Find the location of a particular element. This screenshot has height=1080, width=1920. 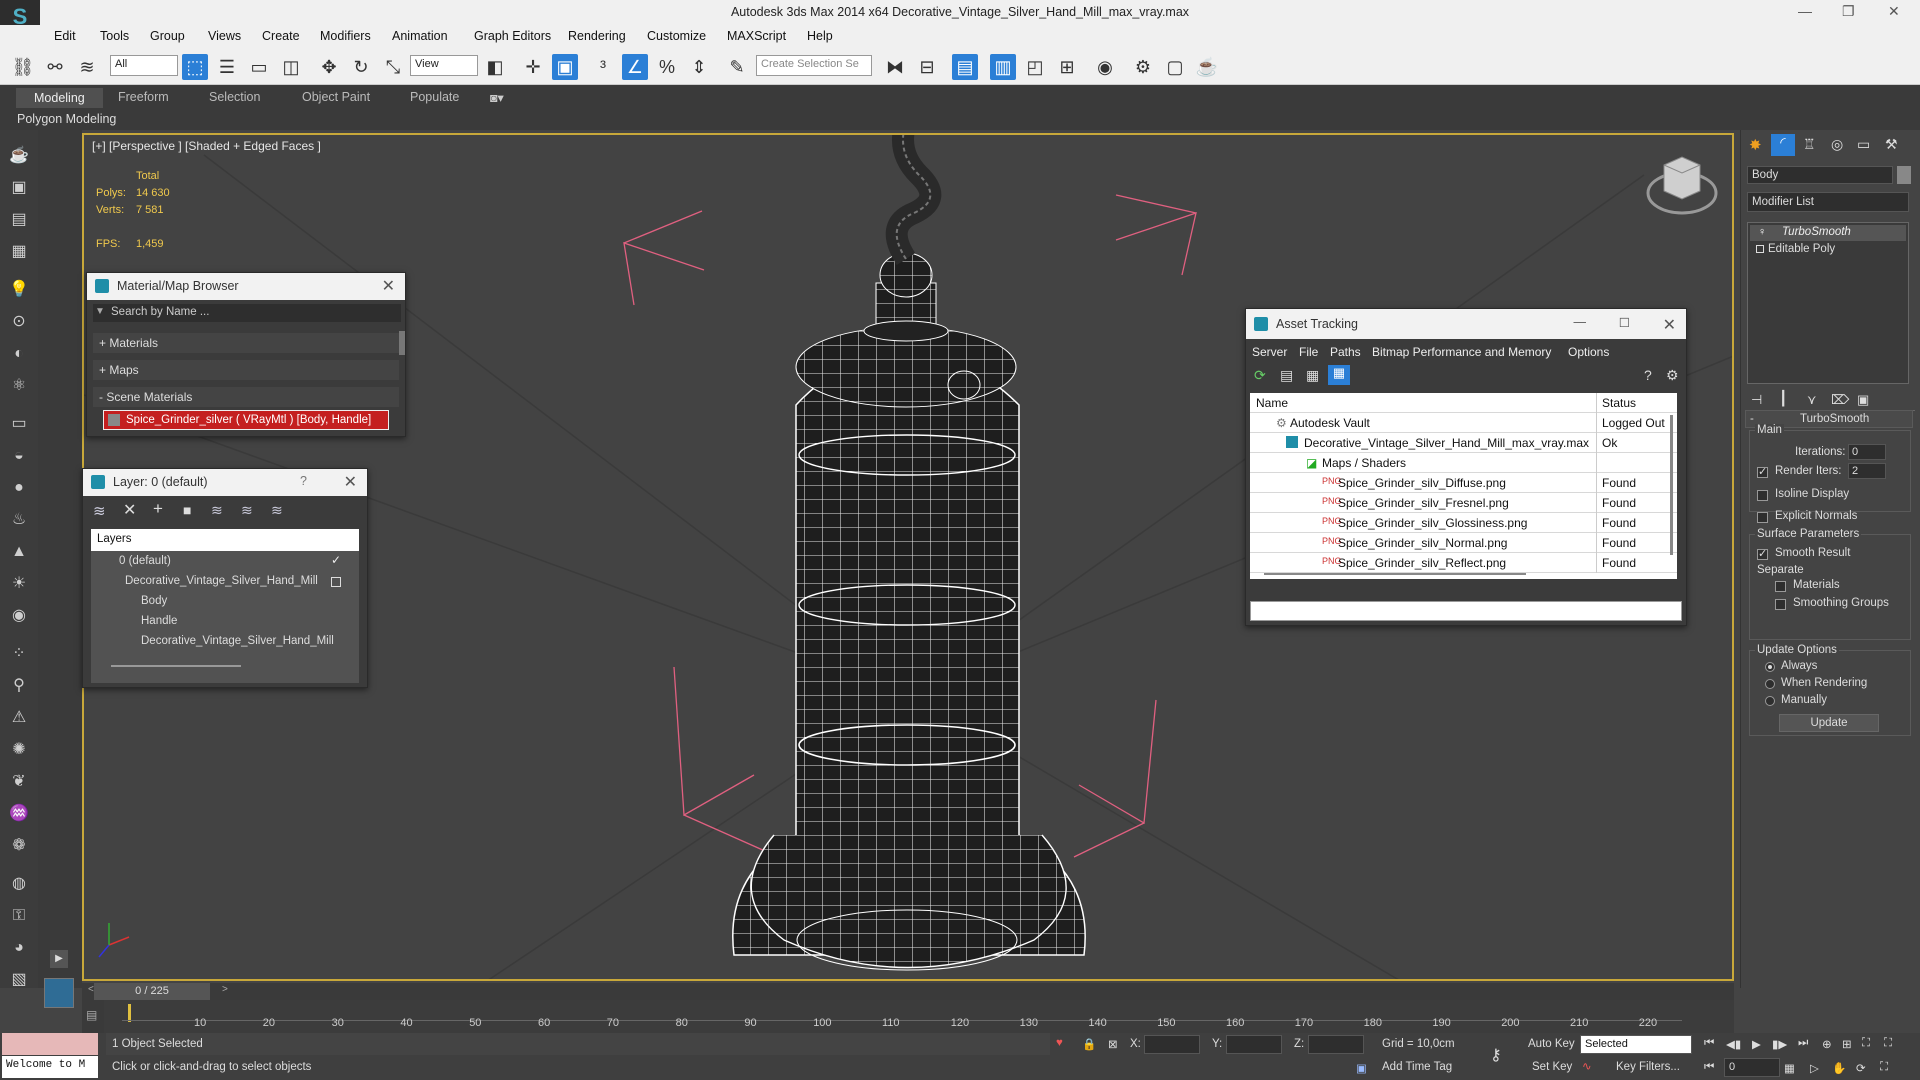

ref-coord-dropdown: View is located at coordinates (444, 65).